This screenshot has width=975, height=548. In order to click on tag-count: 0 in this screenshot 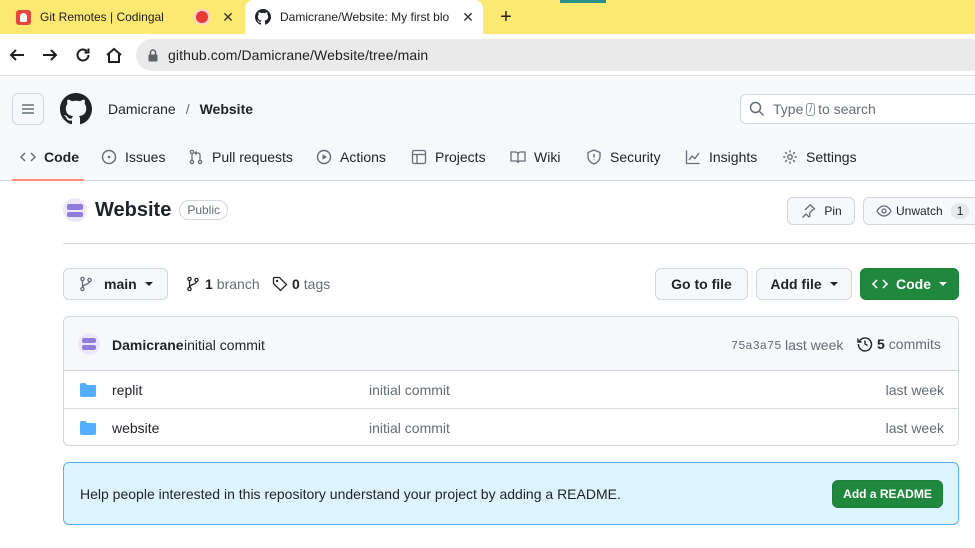, I will do `click(296, 284)`.